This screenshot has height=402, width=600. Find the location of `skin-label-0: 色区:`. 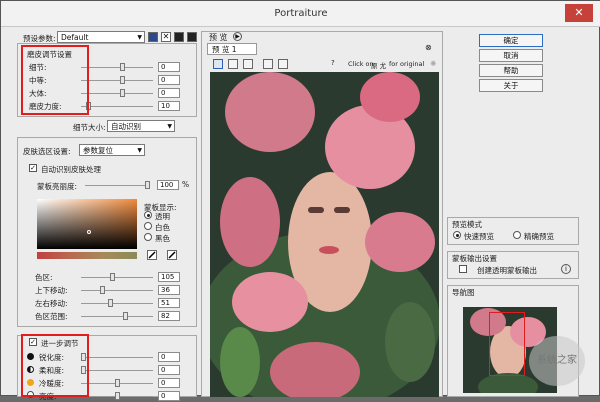

skin-label-0: 色区: is located at coordinates (44, 277).